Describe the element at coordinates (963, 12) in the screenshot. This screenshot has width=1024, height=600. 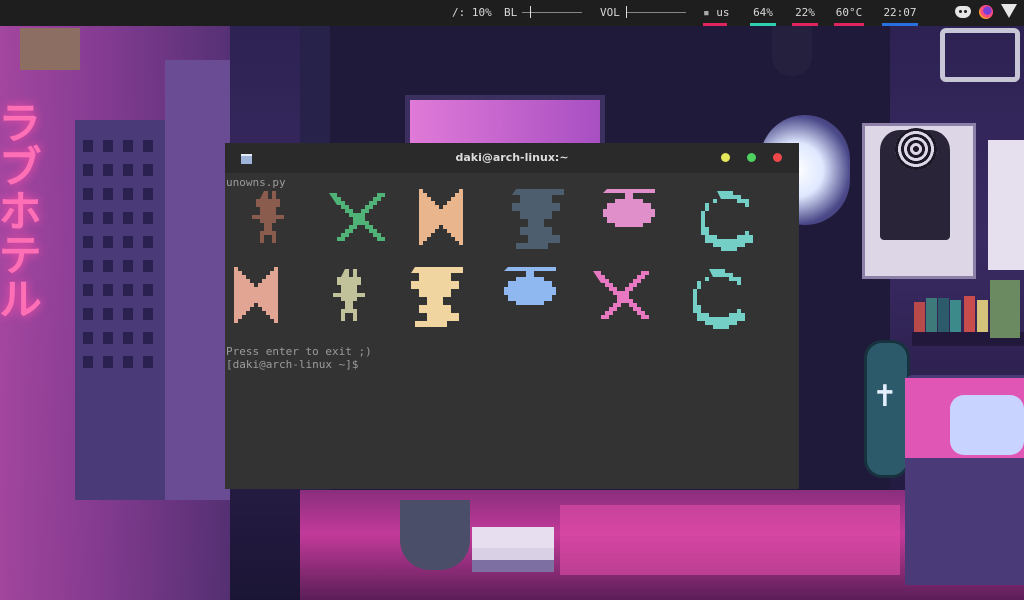
I see `discord-icon` at that location.